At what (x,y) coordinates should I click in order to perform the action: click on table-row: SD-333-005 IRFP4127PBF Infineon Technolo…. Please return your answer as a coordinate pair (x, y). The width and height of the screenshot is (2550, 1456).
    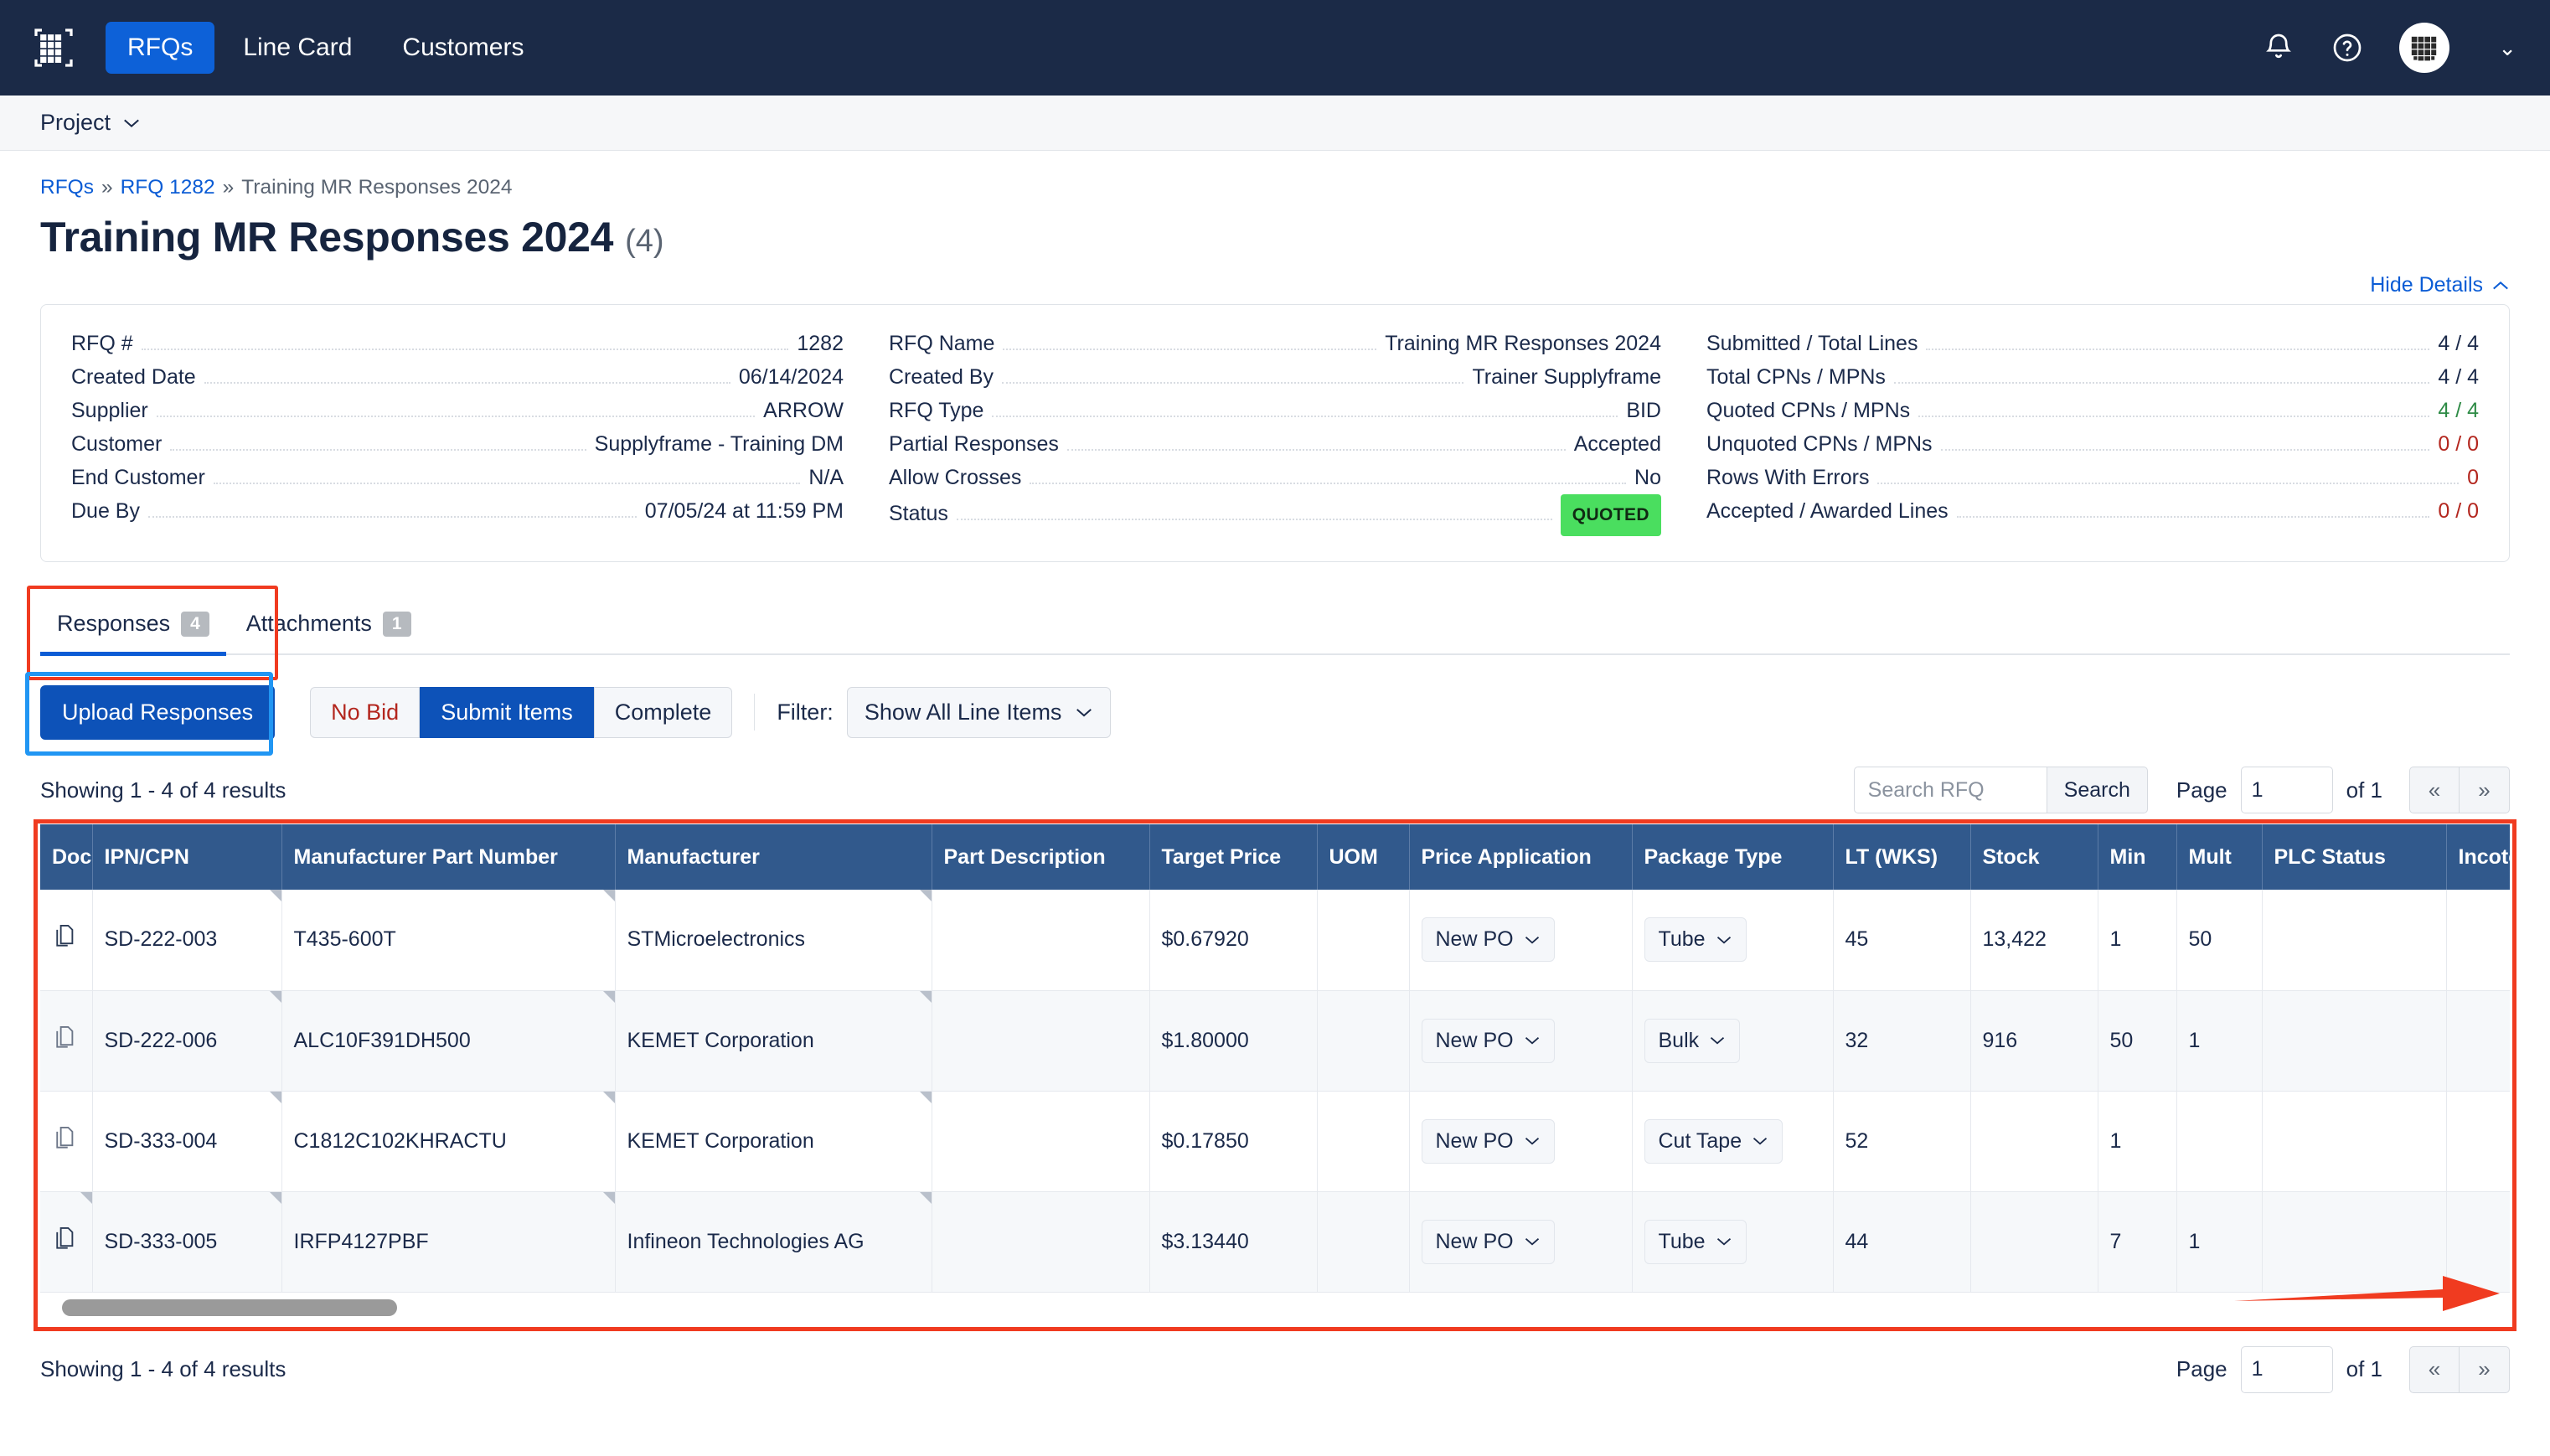
    Looking at the image, I should click on (1275, 1242).